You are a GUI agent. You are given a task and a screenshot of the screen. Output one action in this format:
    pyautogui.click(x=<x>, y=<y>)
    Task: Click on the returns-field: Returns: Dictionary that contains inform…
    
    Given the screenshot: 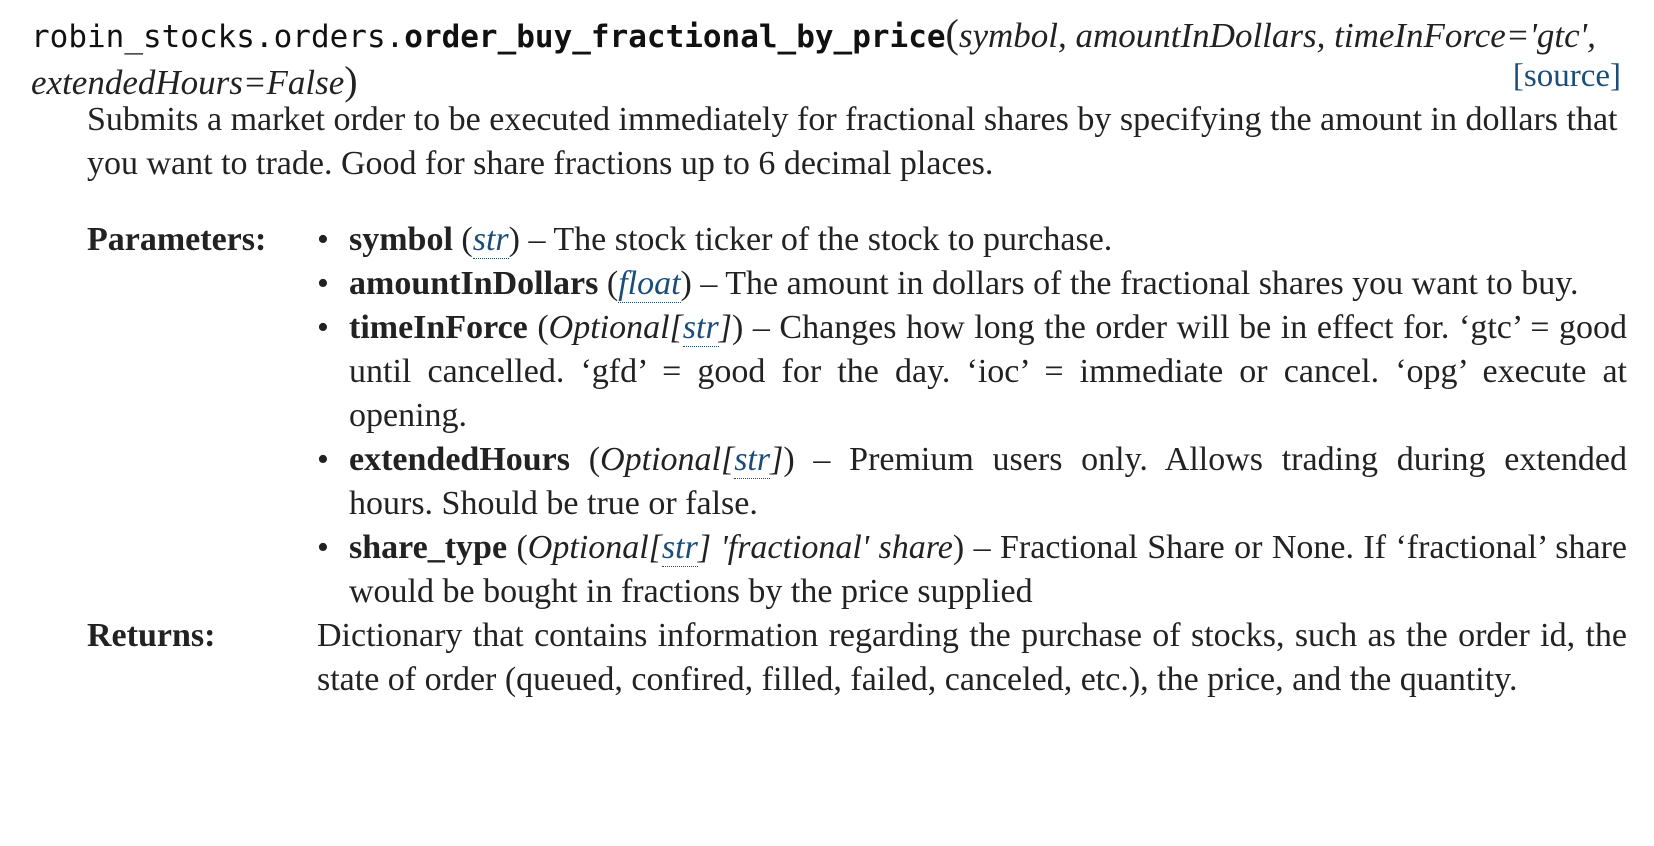 What is the action you would take?
    pyautogui.click(x=857, y=658)
    